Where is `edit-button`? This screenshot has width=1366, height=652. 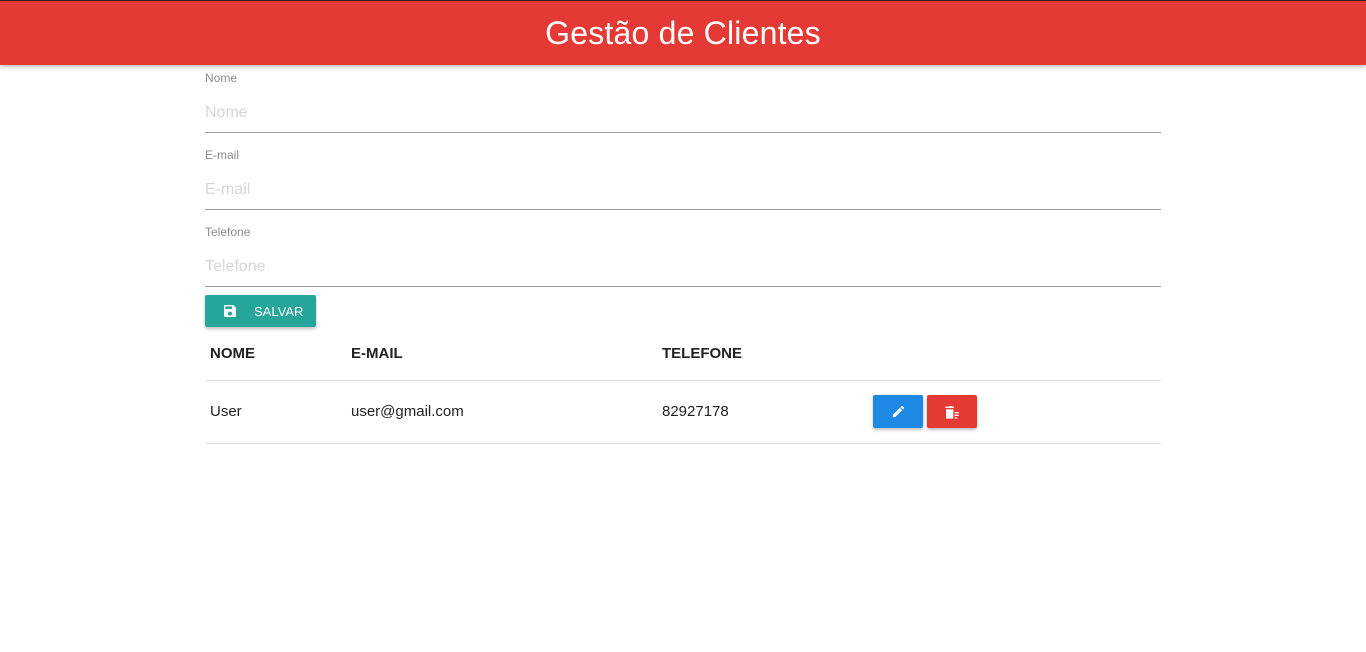 edit-button is located at coordinates (898, 411).